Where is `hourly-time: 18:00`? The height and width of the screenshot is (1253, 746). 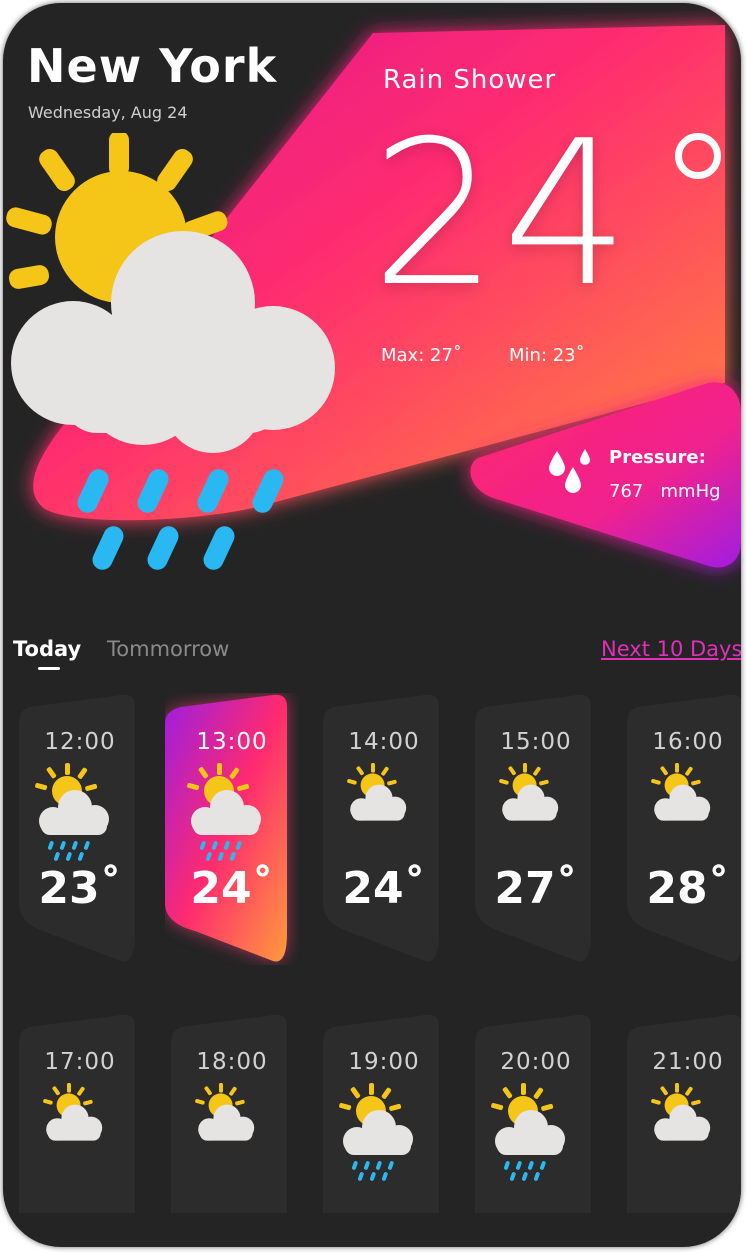 hourly-time: 18:00 is located at coordinates (232, 1062).